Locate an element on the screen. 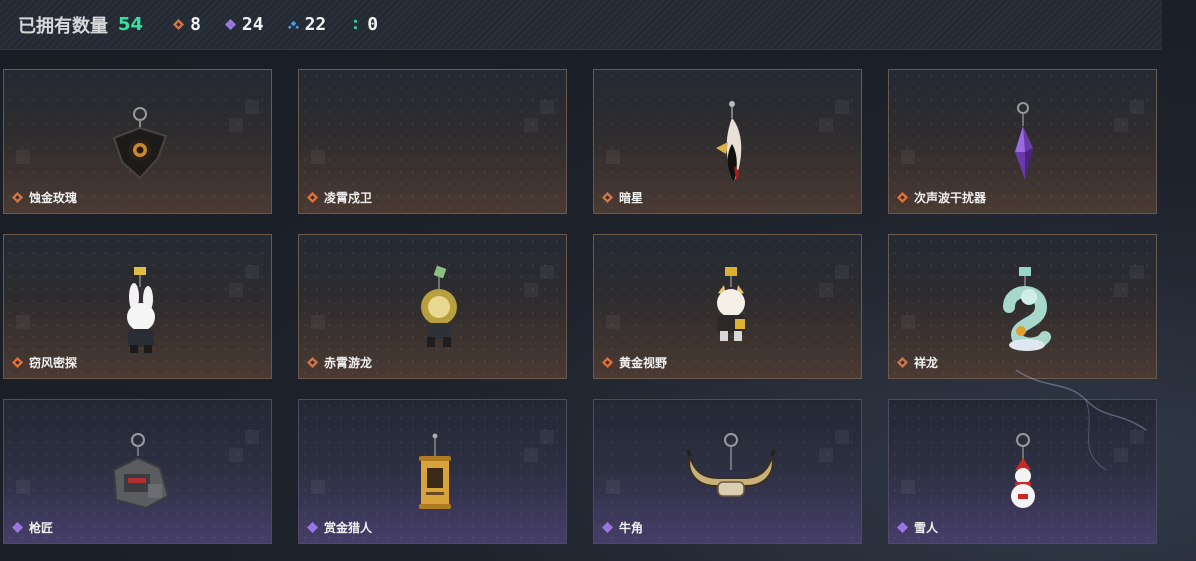 Image resolution: width=1196 pixels, height=561 pixels. charm-name-label: 黄金视野 is located at coordinates (643, 363).